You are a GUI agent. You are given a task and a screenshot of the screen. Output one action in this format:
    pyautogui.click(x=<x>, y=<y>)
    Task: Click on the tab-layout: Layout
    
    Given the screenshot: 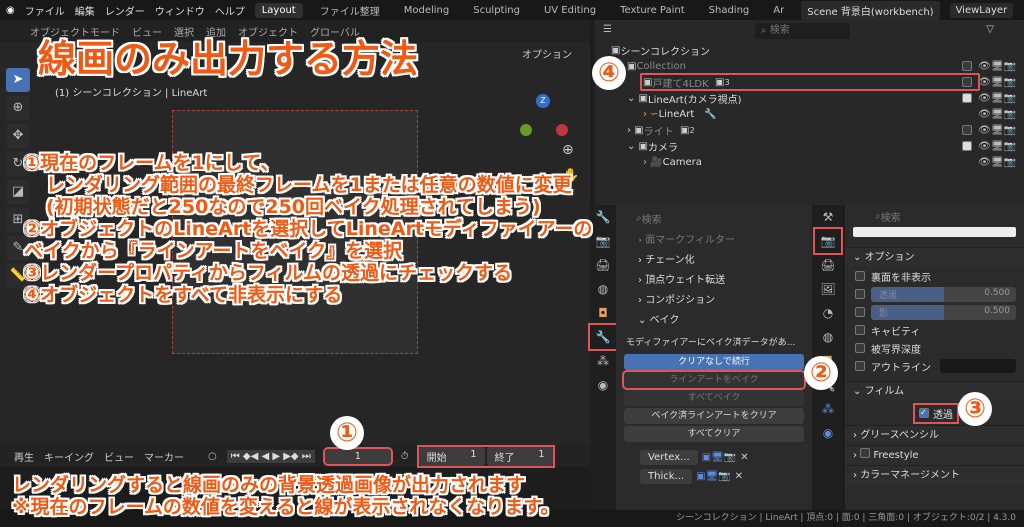 What is the action you would take?
    pyautogui.click(x=278, y=10)
    